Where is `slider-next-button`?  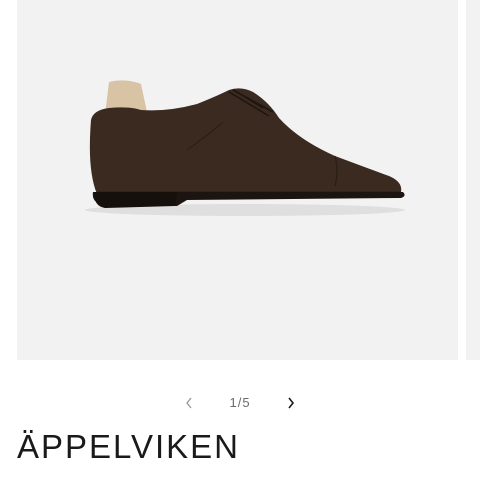
slider-next-button is located at coordinates (291, 403).